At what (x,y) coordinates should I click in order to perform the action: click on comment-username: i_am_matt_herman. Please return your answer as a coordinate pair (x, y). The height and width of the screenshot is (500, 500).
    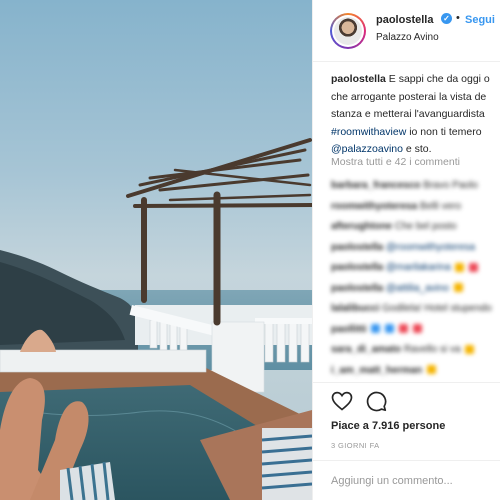
    Looking at the image, I should click on (376, 370).